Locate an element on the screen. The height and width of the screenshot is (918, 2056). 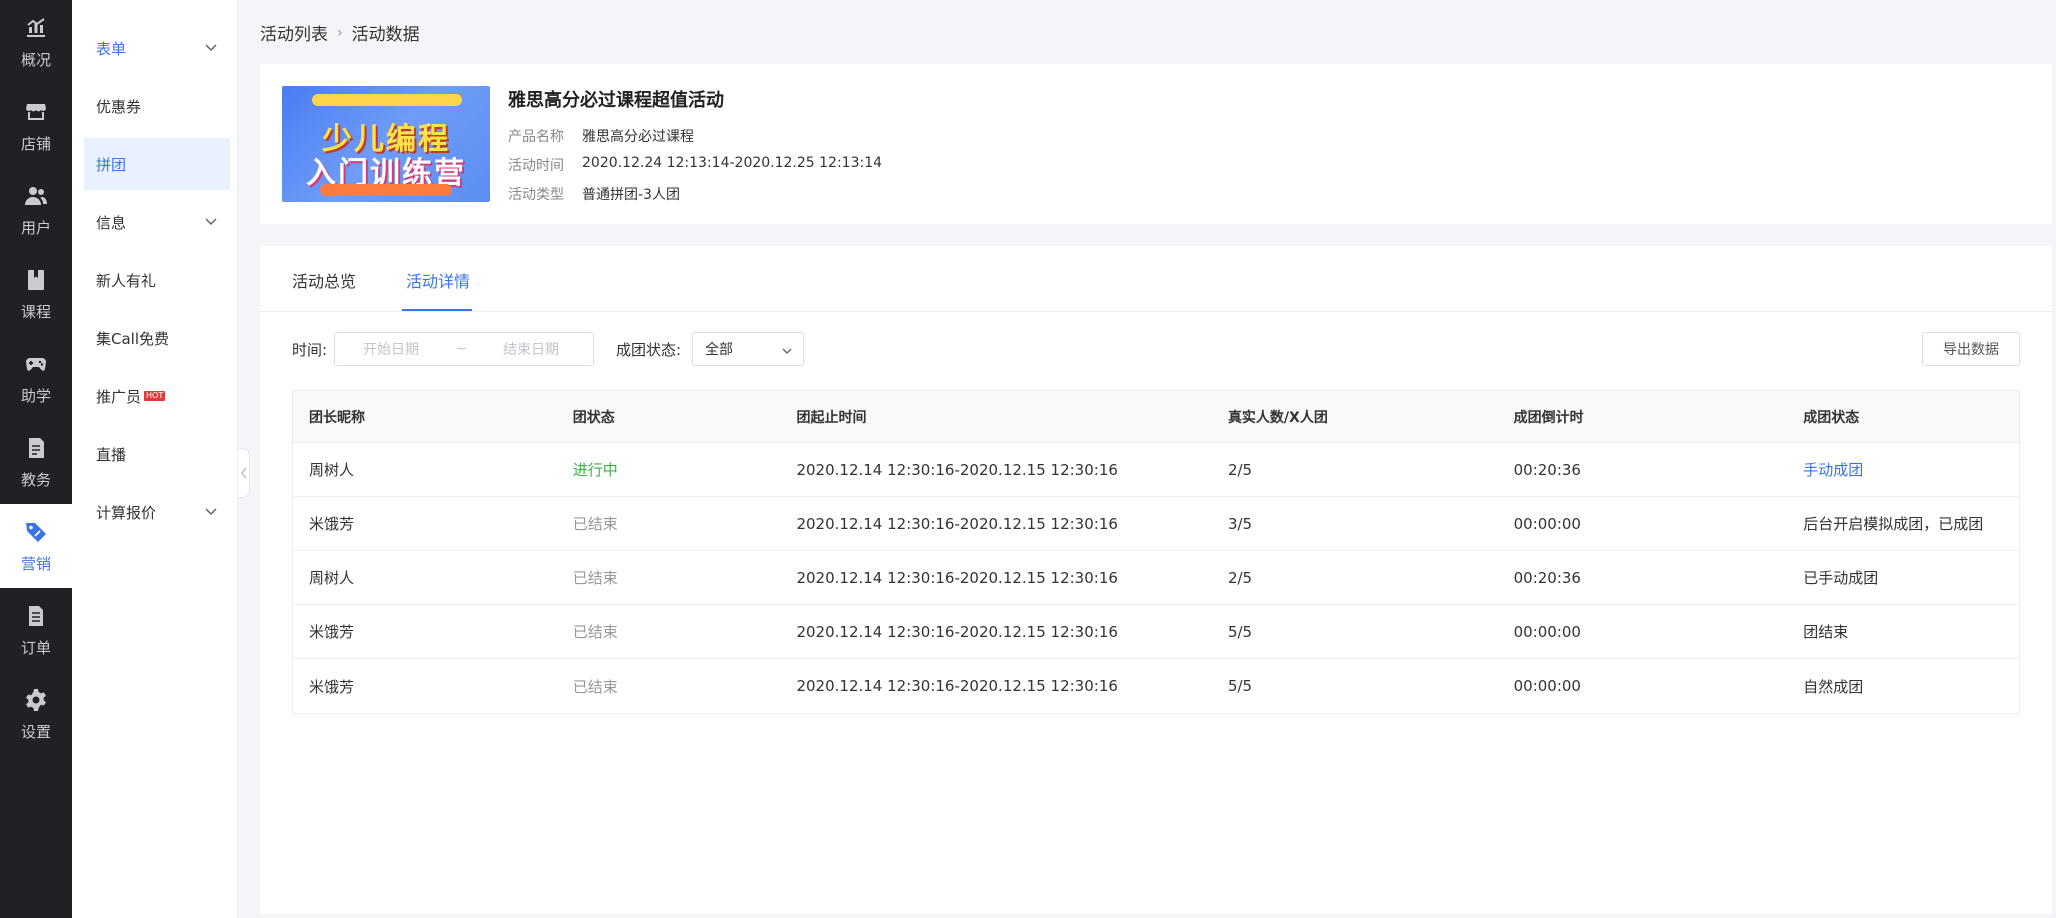
submenu-live: 直播 is located at coordinates (157, 454).